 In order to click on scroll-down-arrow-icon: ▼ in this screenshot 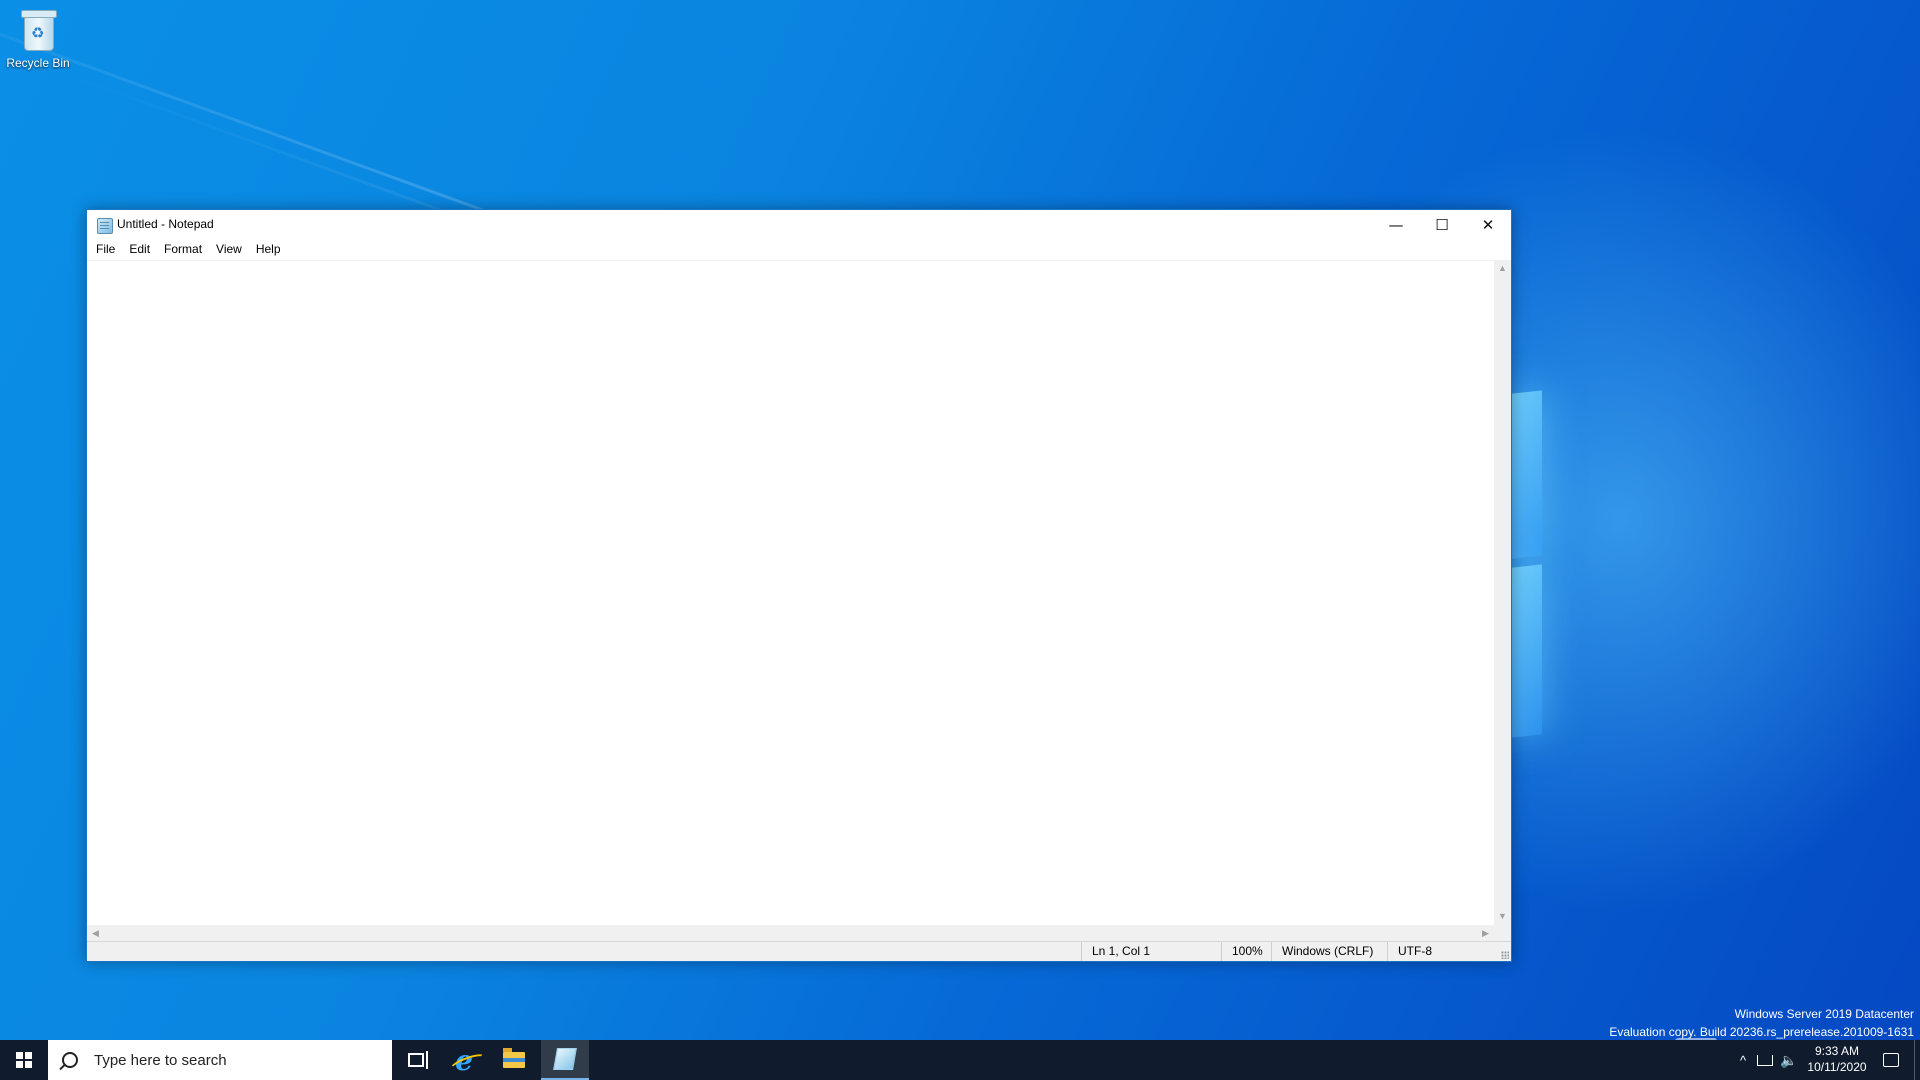, I will do `click(1502, 916)`.